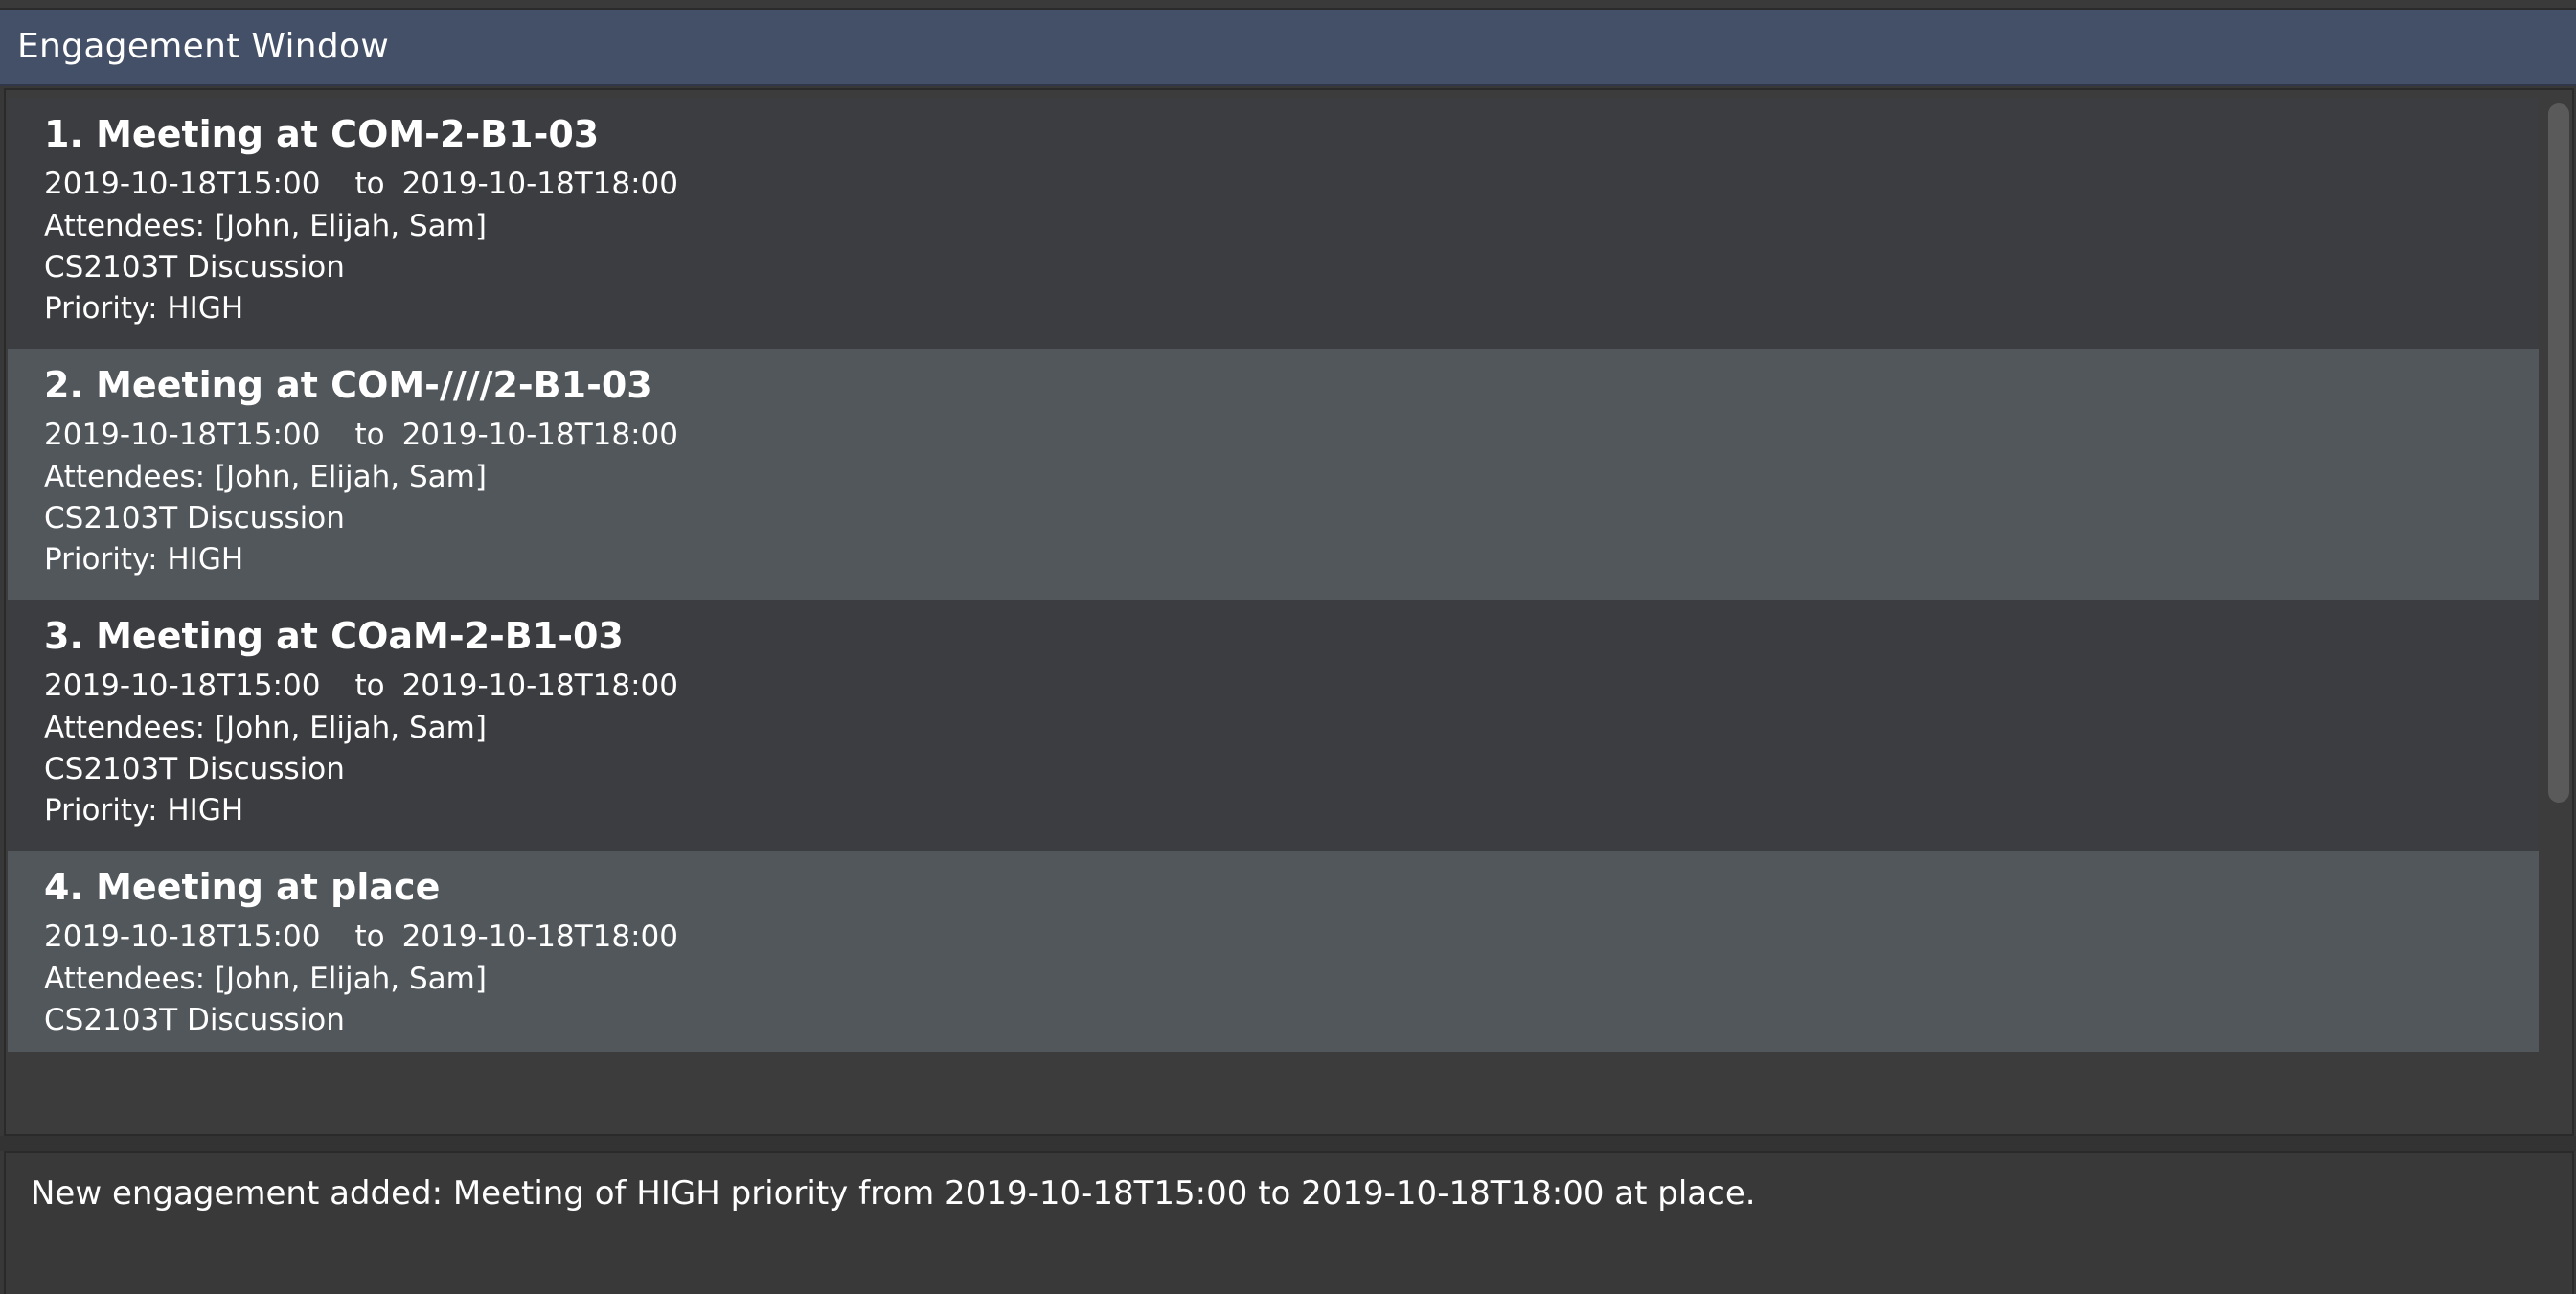  I want to click on engagement-window-title-bar: Engagement Window, so click(1288, 48).